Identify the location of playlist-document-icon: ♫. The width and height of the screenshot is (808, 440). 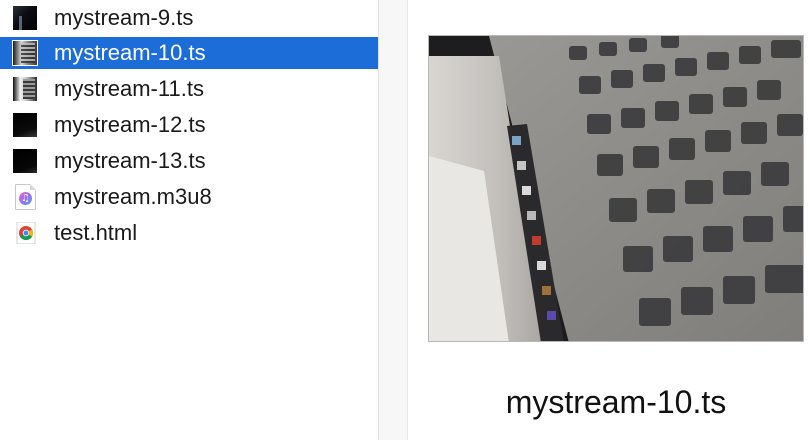
(25, 197).